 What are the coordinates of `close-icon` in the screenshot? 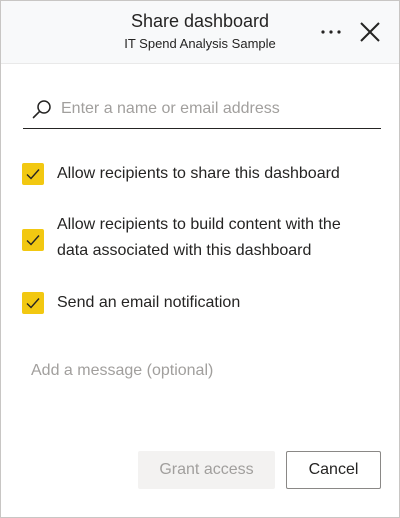 It's located at (370, 32).